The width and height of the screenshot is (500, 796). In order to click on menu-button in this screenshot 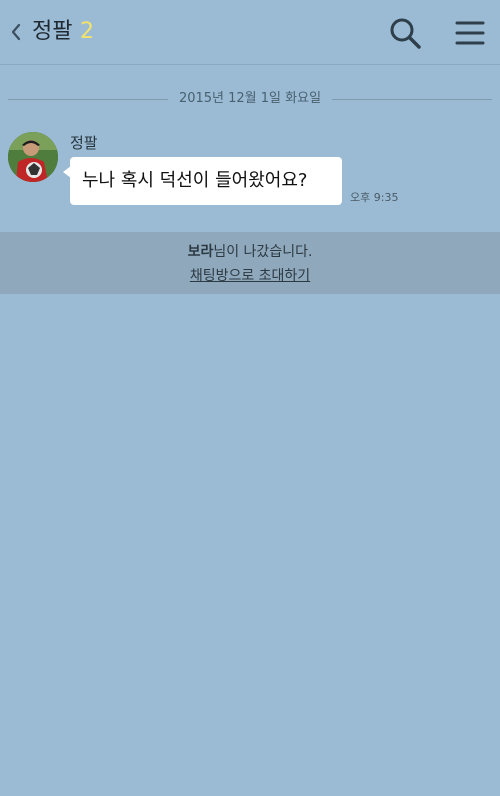, I will do `click(470, 33)`.